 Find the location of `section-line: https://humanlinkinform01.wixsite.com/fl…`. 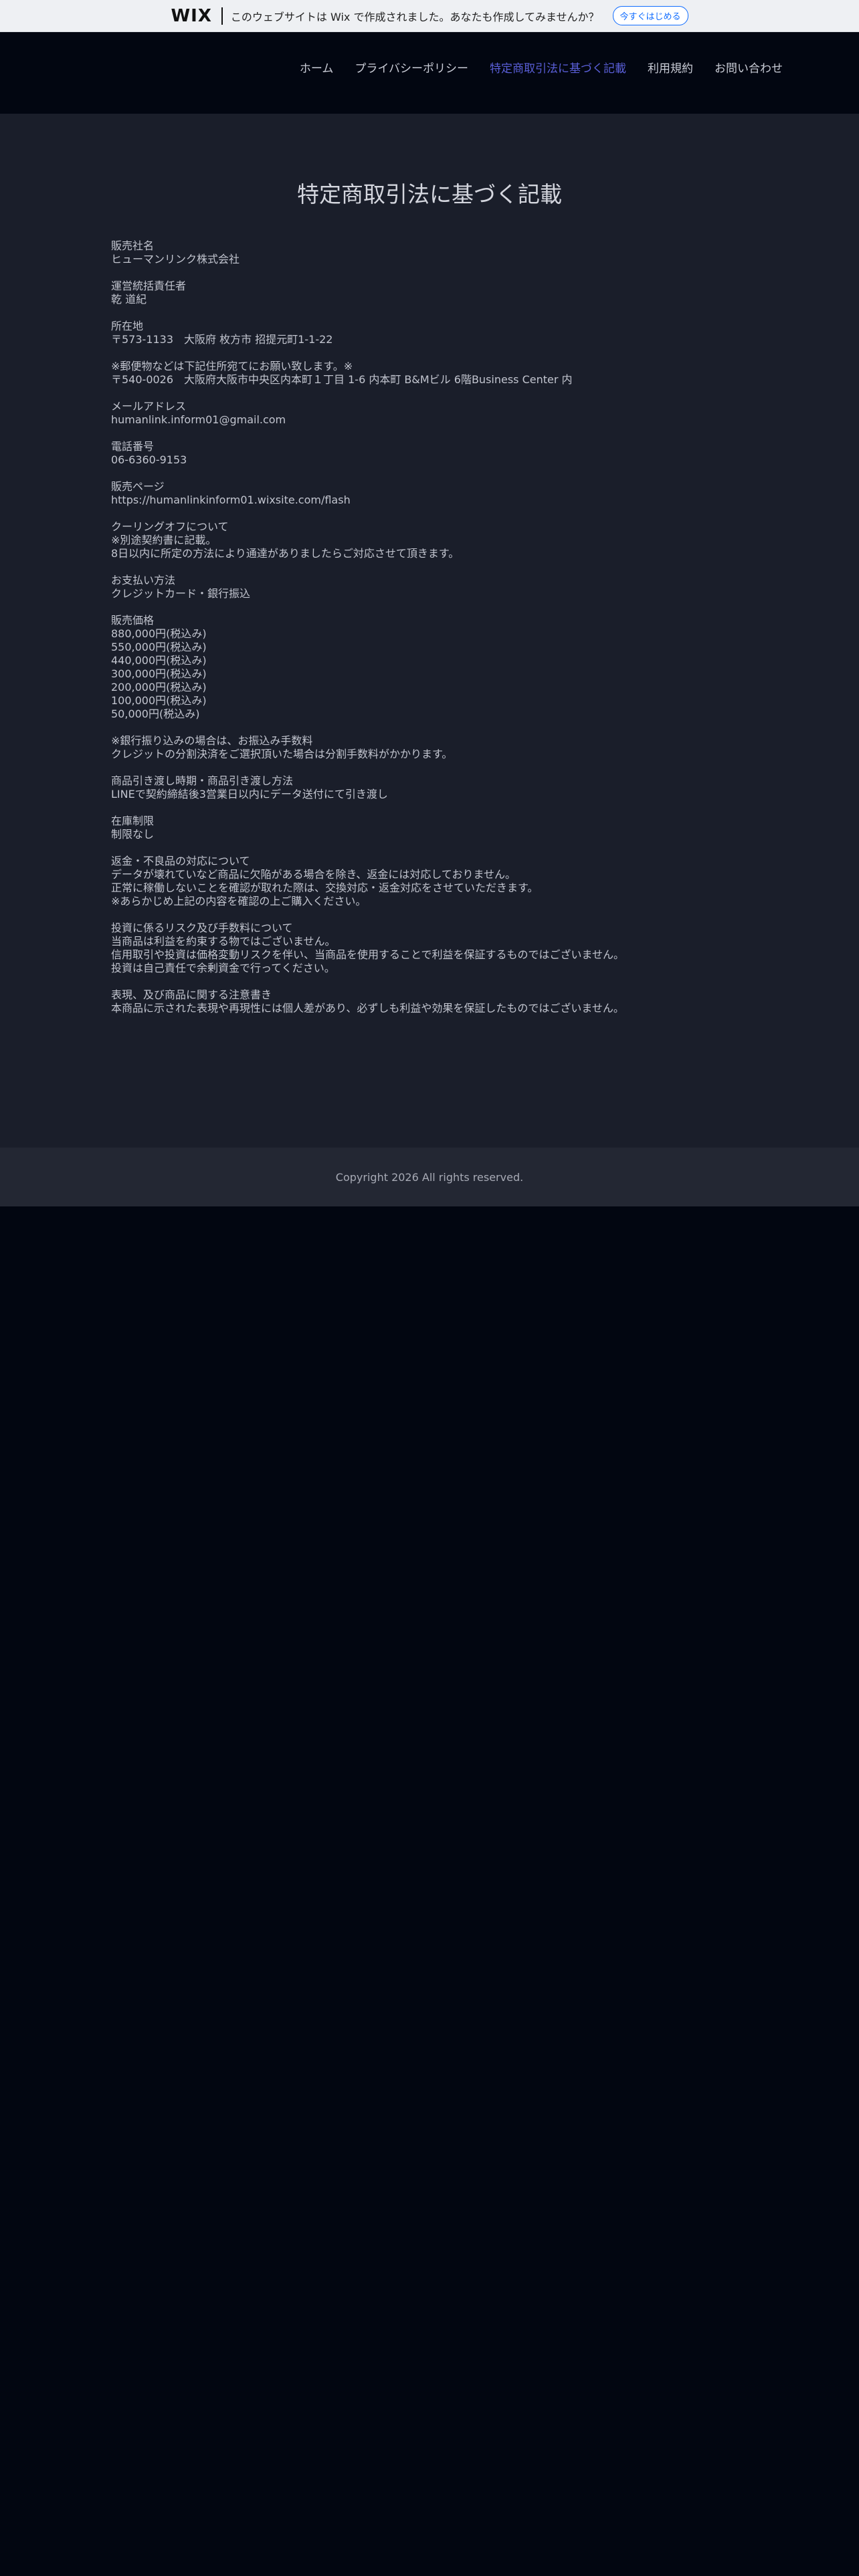

section-line: https://humanlinkinform01.wixsite.com/fl… is located at coordinates (231, 500).